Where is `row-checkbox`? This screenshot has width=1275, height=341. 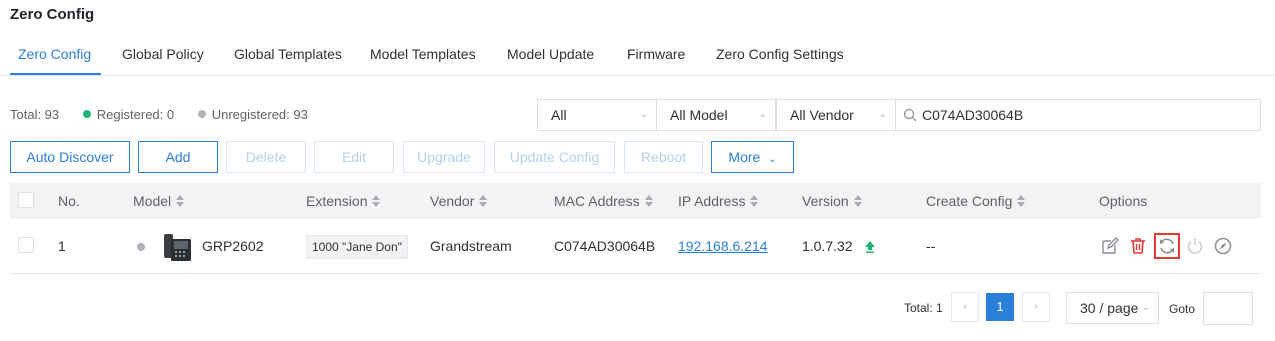 row-checkbox is located at coordinates (26, 245).